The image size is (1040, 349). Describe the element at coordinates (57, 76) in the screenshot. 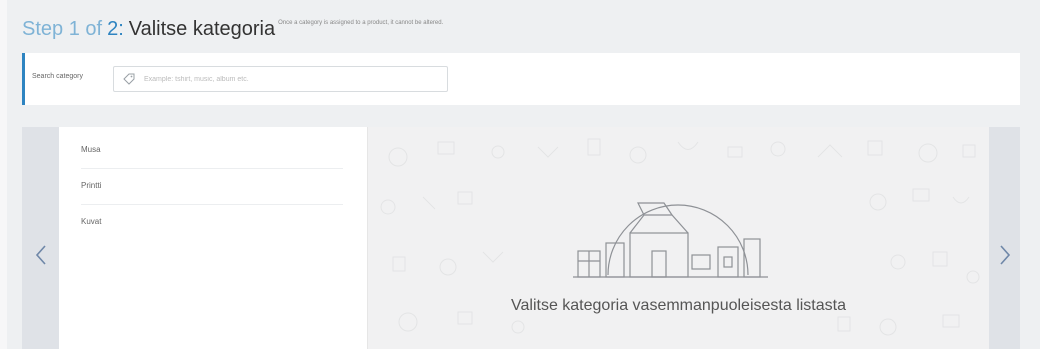

I see `search-label: Search category` at that location.